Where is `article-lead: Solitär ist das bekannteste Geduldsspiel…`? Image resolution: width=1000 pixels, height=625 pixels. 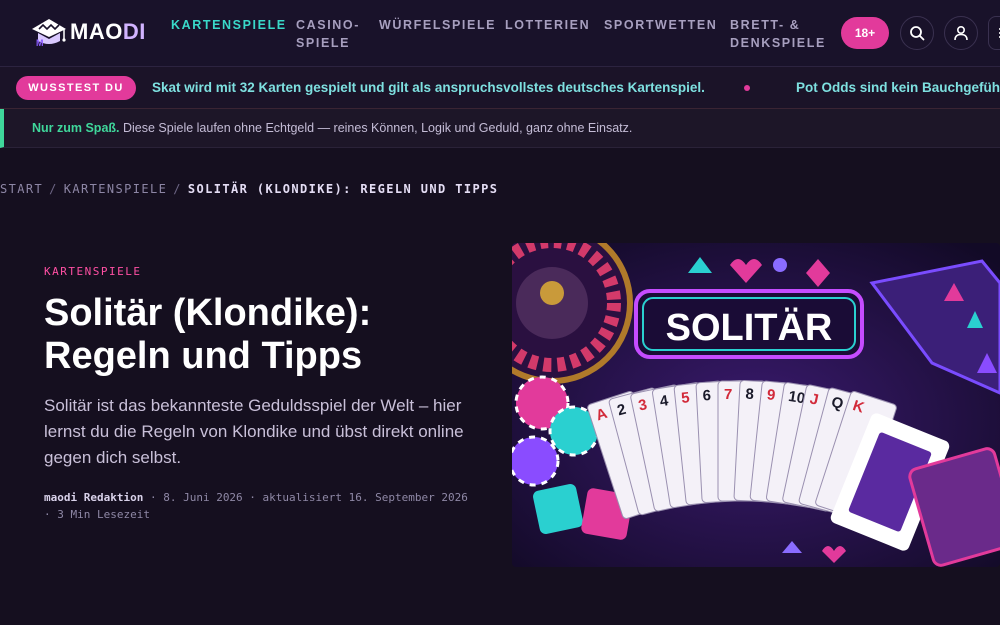 article-lead: Solitär ist das bekannteste Geduldsspiel… is located at coordinates (254, 431).